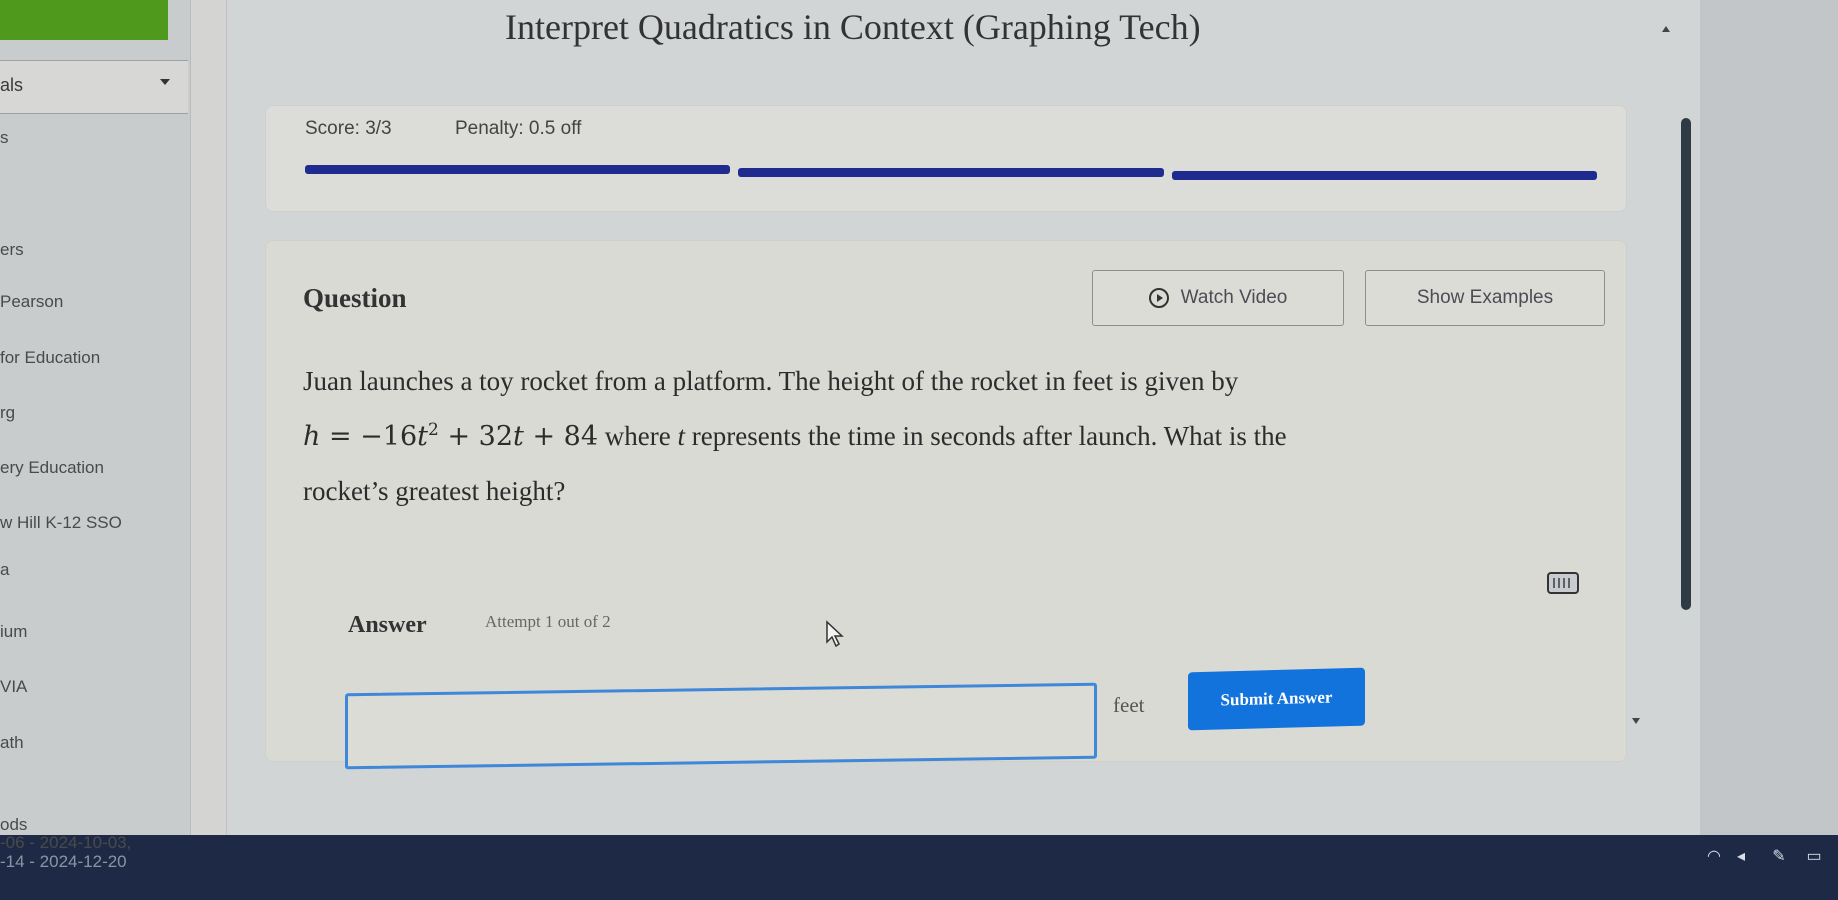  Describe the element at coordinates (12, 85) in the screenshot. I see `sidebar-select-label: als` at that location.